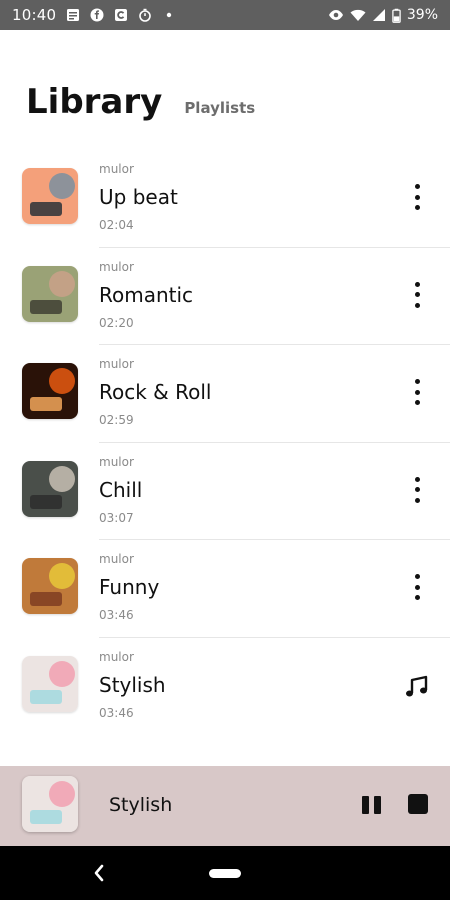 Image resolution: width=450 pixels, height=900 pixels. Describe the element at coordinates (121, 15) in the screenshot. I see `c-app-icon` at that location.